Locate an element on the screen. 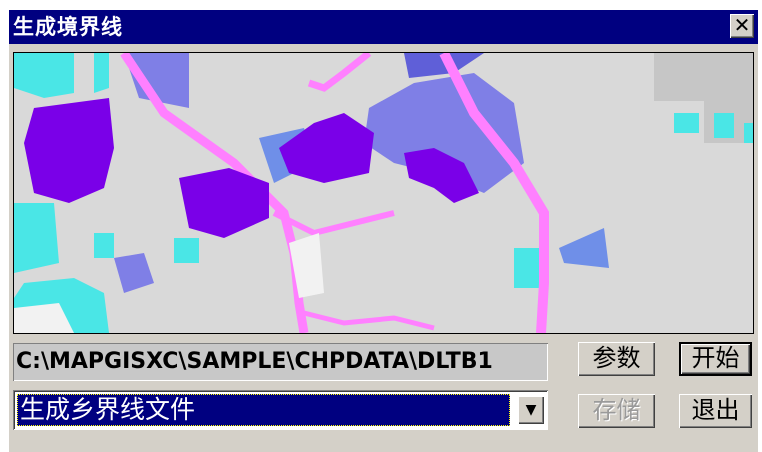 The height and width of the screenshot is (452, 762). chevron-down-icon: ▼ is located at coordinates (531, 410).